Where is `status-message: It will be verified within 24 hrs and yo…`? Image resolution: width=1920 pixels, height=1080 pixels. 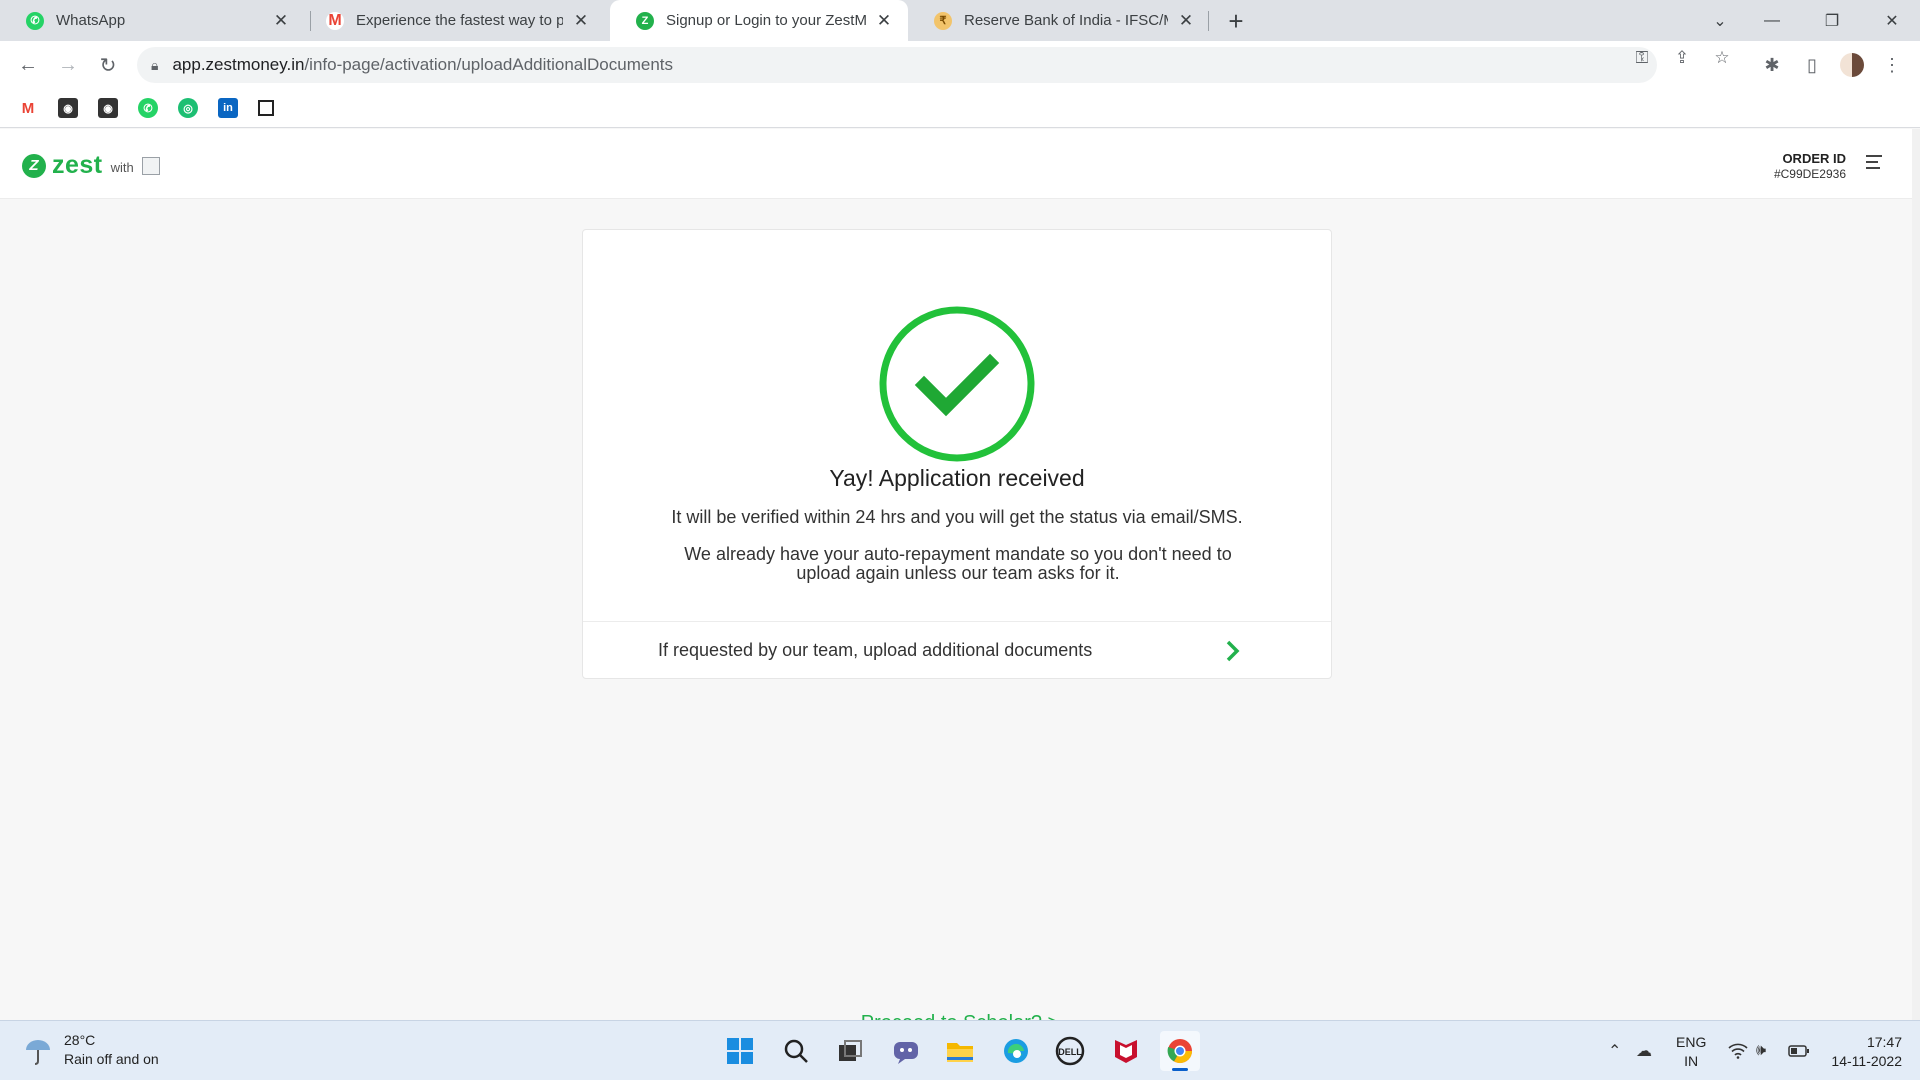
status-message: It will be verified within 24 hrs and yo… is located at coordinates (957, 517).